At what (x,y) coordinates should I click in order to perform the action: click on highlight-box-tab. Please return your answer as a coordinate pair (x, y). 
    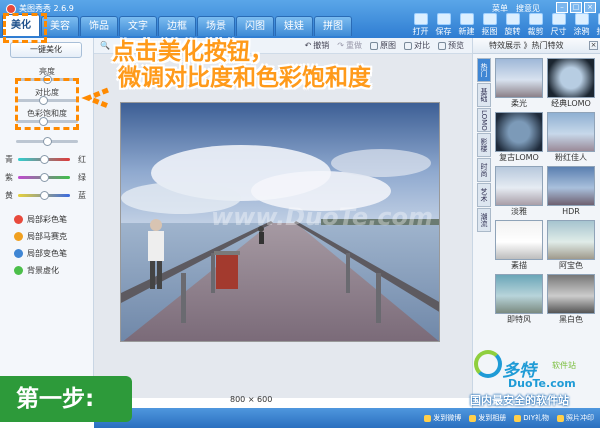
    Looking at the image, I should click on (25, 28).